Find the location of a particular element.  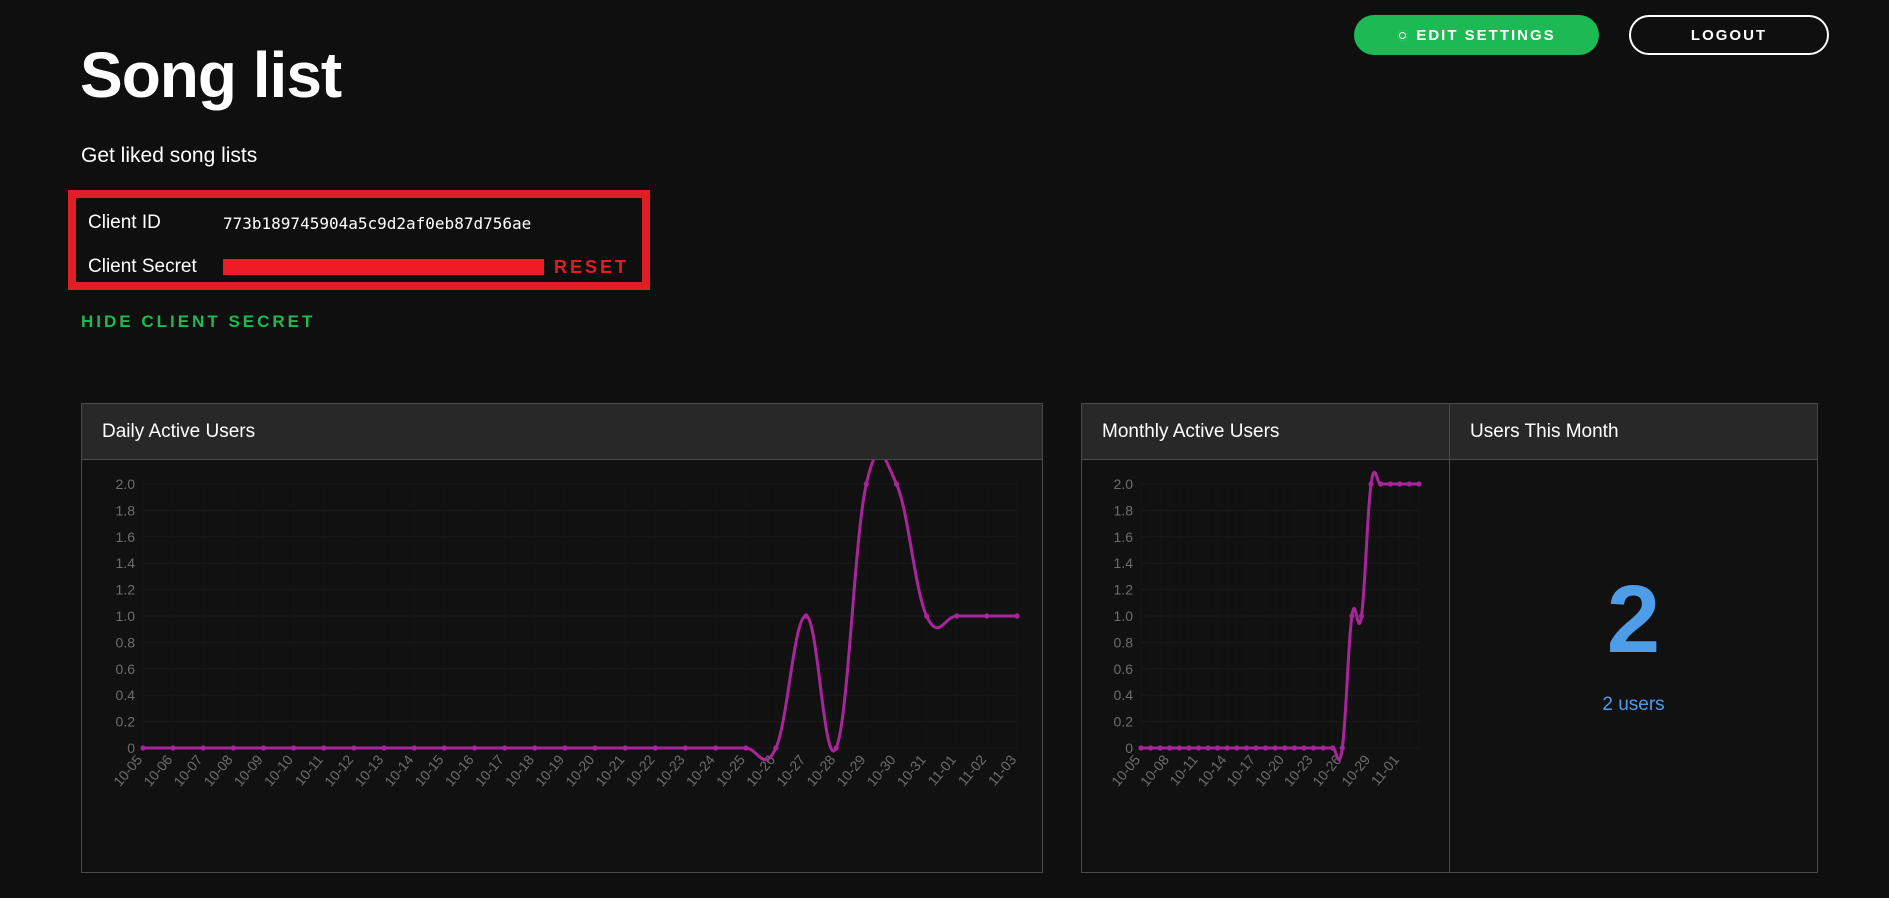

dau-xtick-label: 10-05 is located at coordinates (127, 770).